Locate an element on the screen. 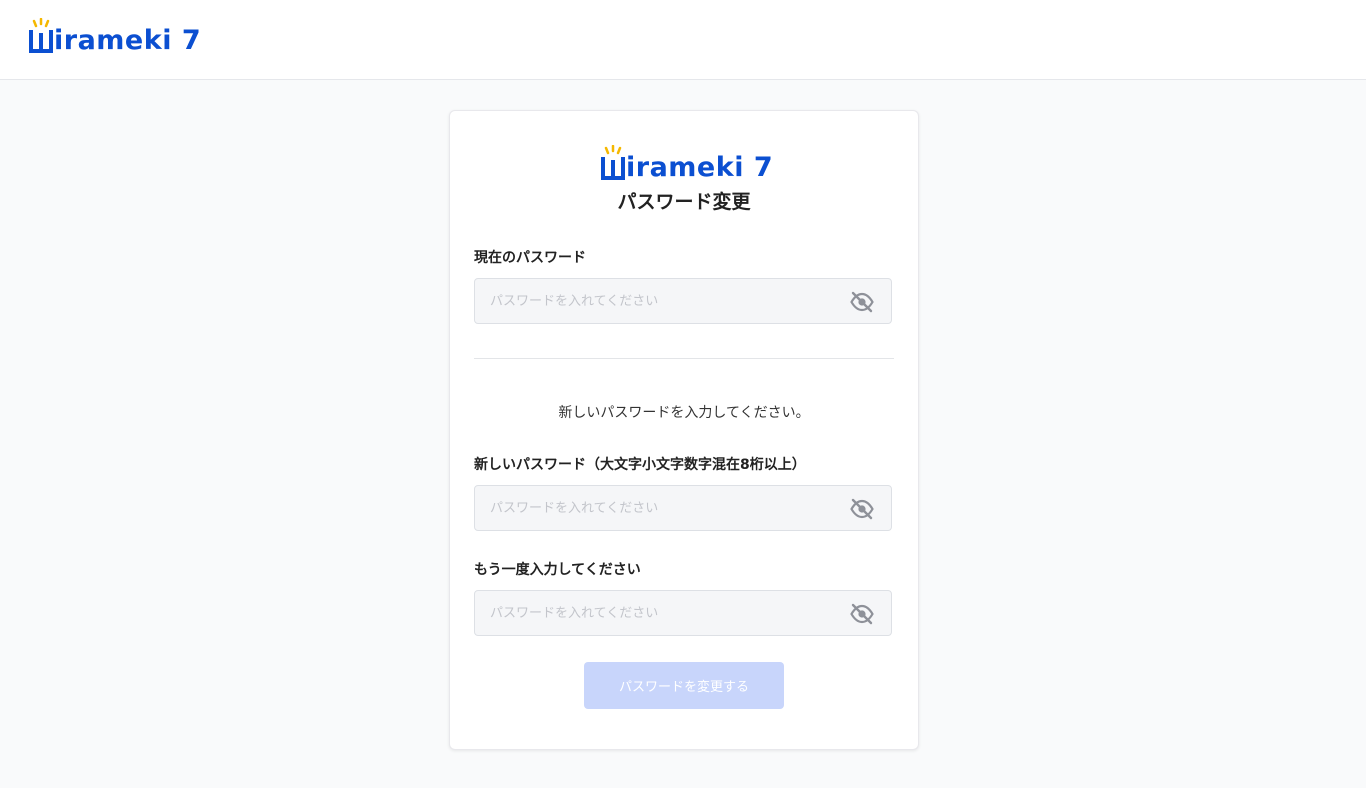 The image size is (1366, 788). card-logo: irameki 7 is located at coordinates (686, 163).